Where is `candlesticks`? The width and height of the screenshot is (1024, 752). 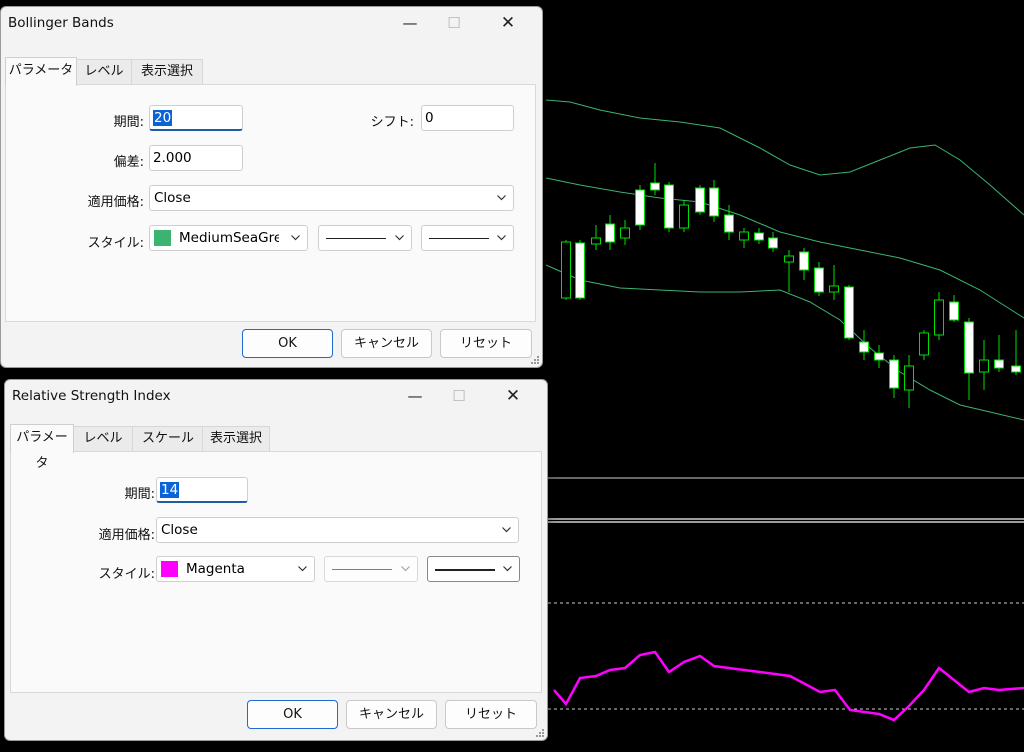
candlesticks is located at coordinates (791, 285).